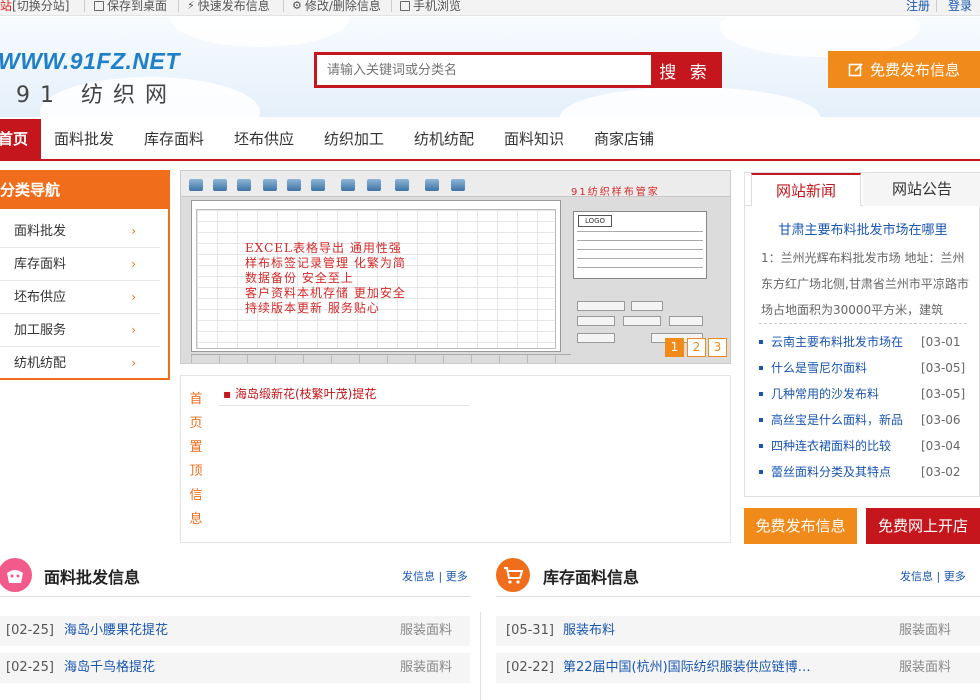 The image size is (980, 700). I want to click on nav-item-textile-processing: 纺织加工, so click(354, 139).